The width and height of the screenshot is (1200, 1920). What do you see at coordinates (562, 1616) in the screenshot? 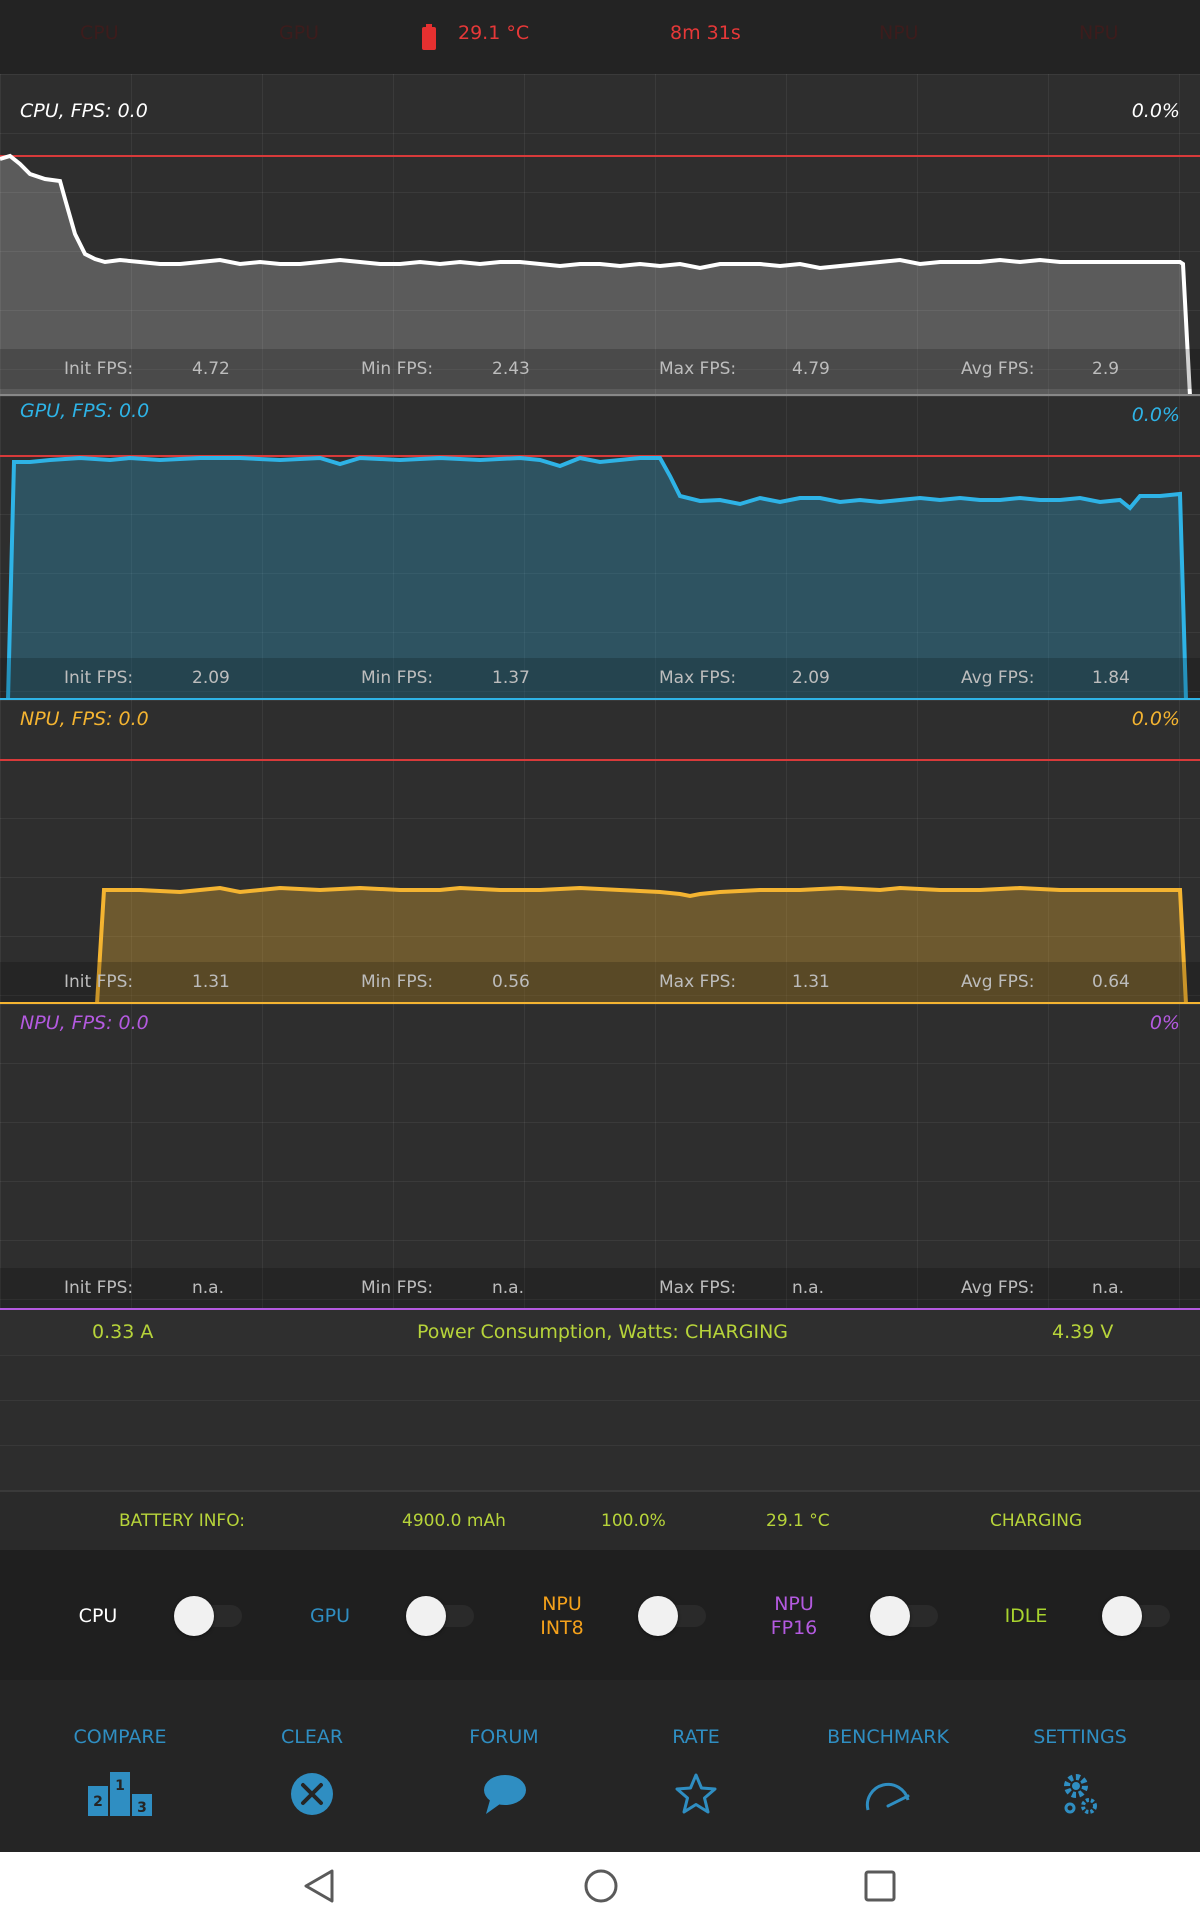
I see `toggle-label-npu-int8: NPU INT8` at bounding box center [562, 1616].